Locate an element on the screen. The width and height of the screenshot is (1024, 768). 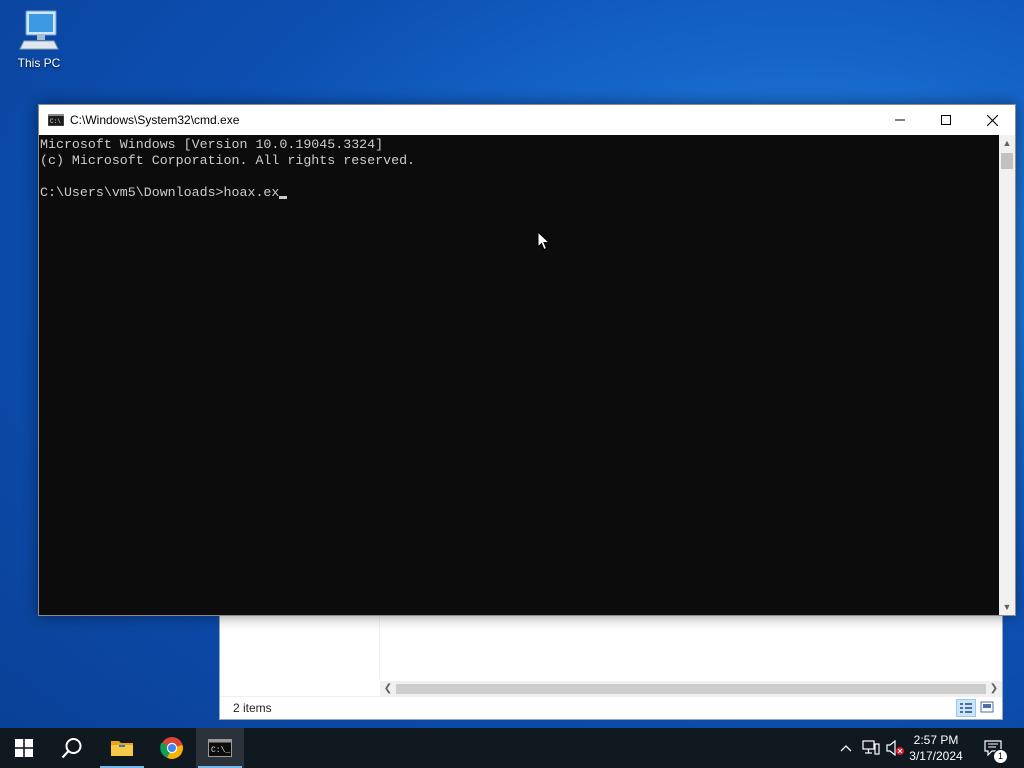
cmd-icon: C:\ is located at coordinates (56, 120).